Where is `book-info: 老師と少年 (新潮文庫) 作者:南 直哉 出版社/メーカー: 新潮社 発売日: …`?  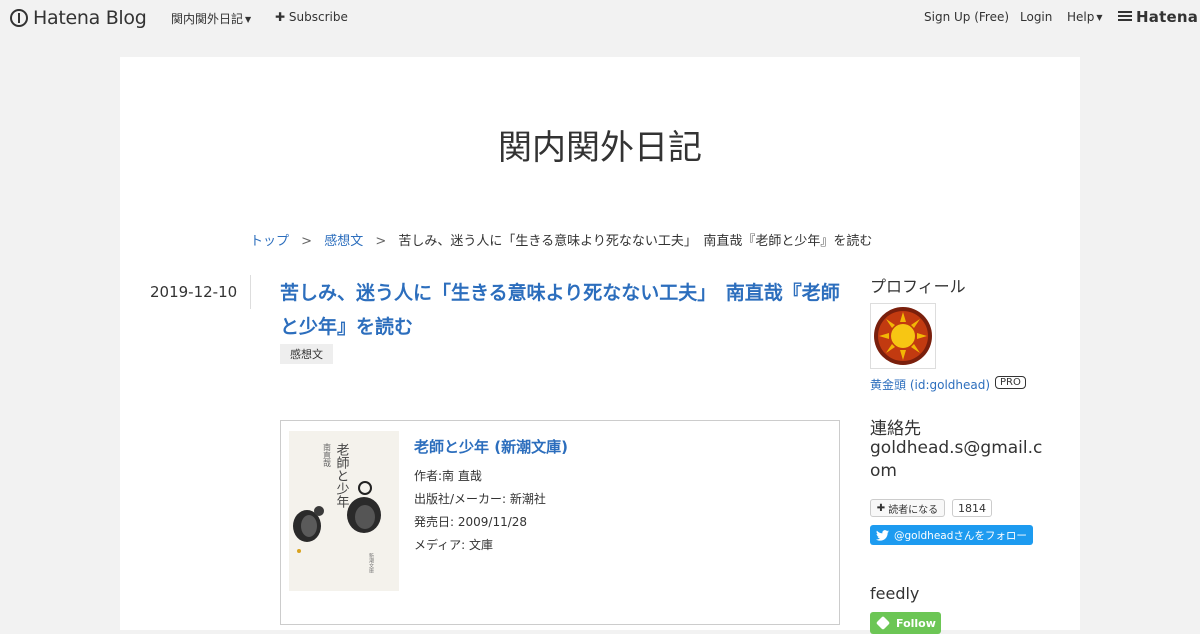
book-info: 老師と少年 (新潮文庫) 作者:南 直哉 出版社/メーカー: 新潮社 発売日: … is located at coordinates (614, 496).